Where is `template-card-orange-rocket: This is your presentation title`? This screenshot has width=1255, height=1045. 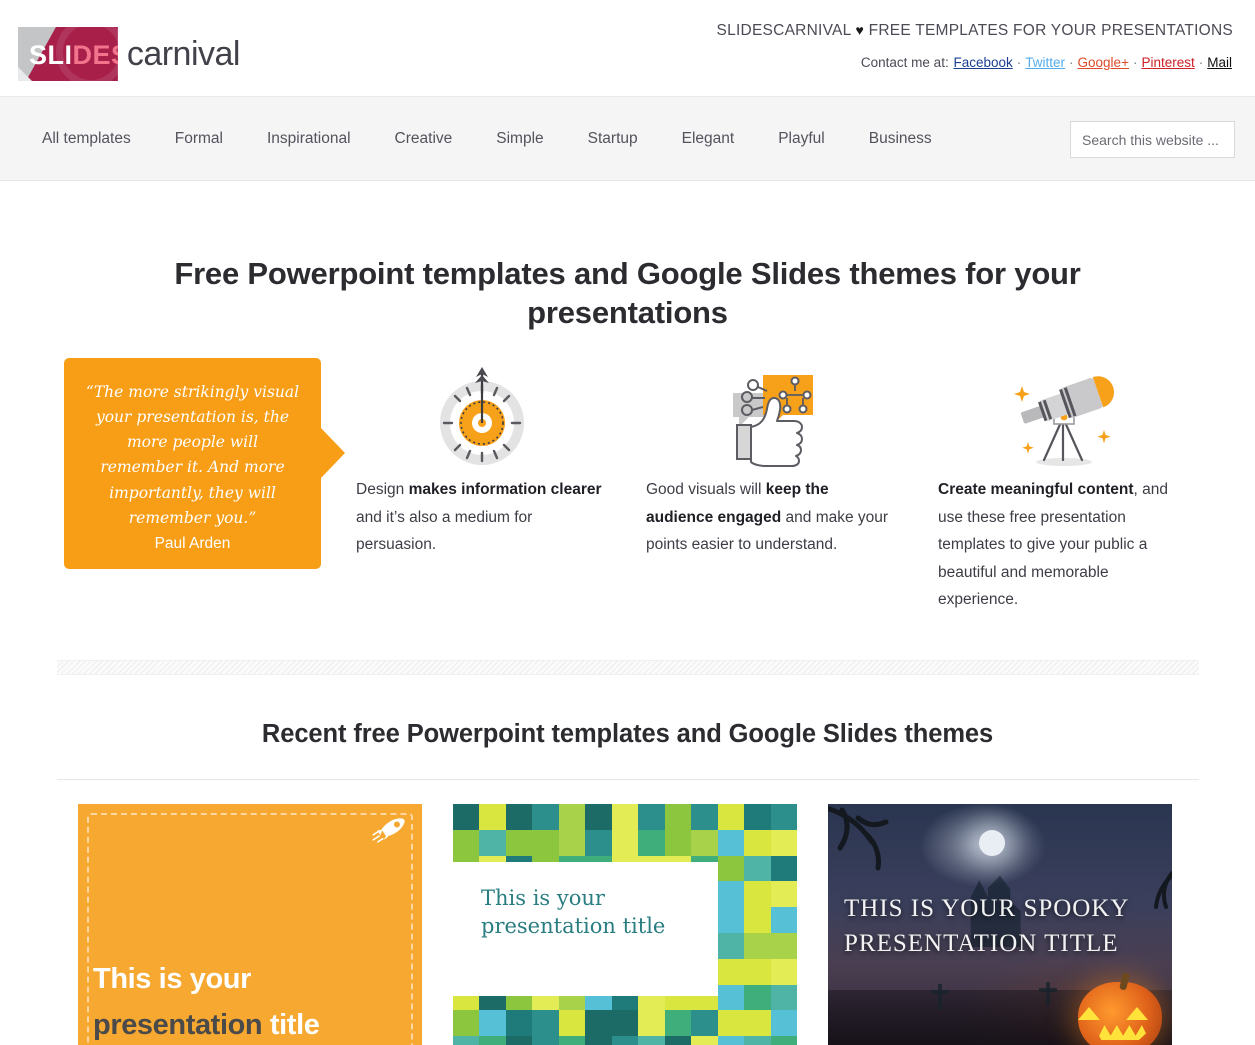 template-card-orange-rocket: This is your presentation title is located at coordinates (250, 924).